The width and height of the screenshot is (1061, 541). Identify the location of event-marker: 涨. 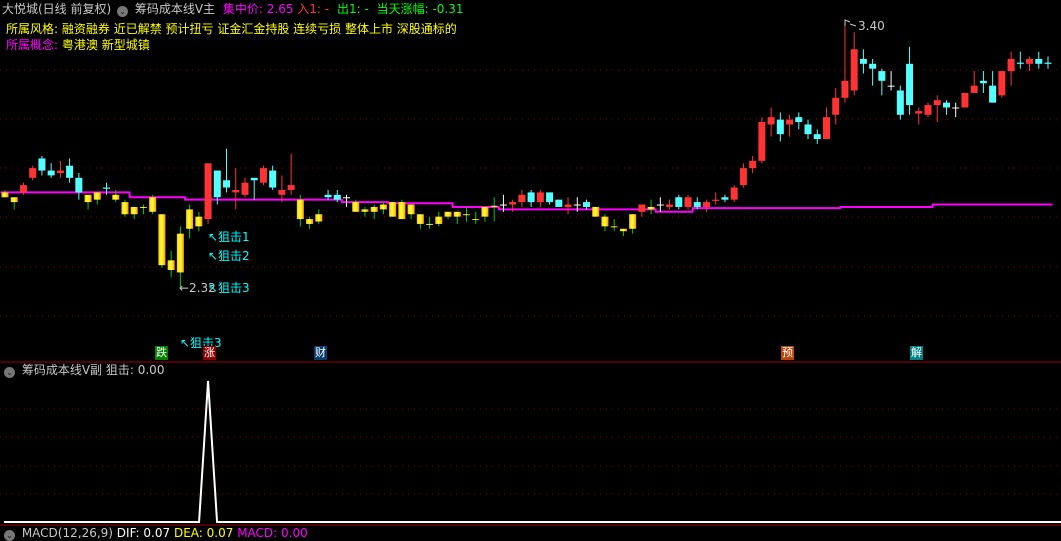
(209, 353).